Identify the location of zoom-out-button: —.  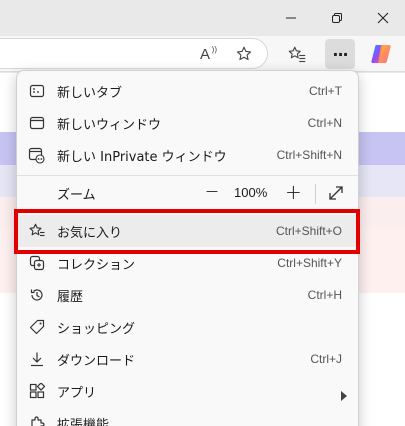
(212, 191).